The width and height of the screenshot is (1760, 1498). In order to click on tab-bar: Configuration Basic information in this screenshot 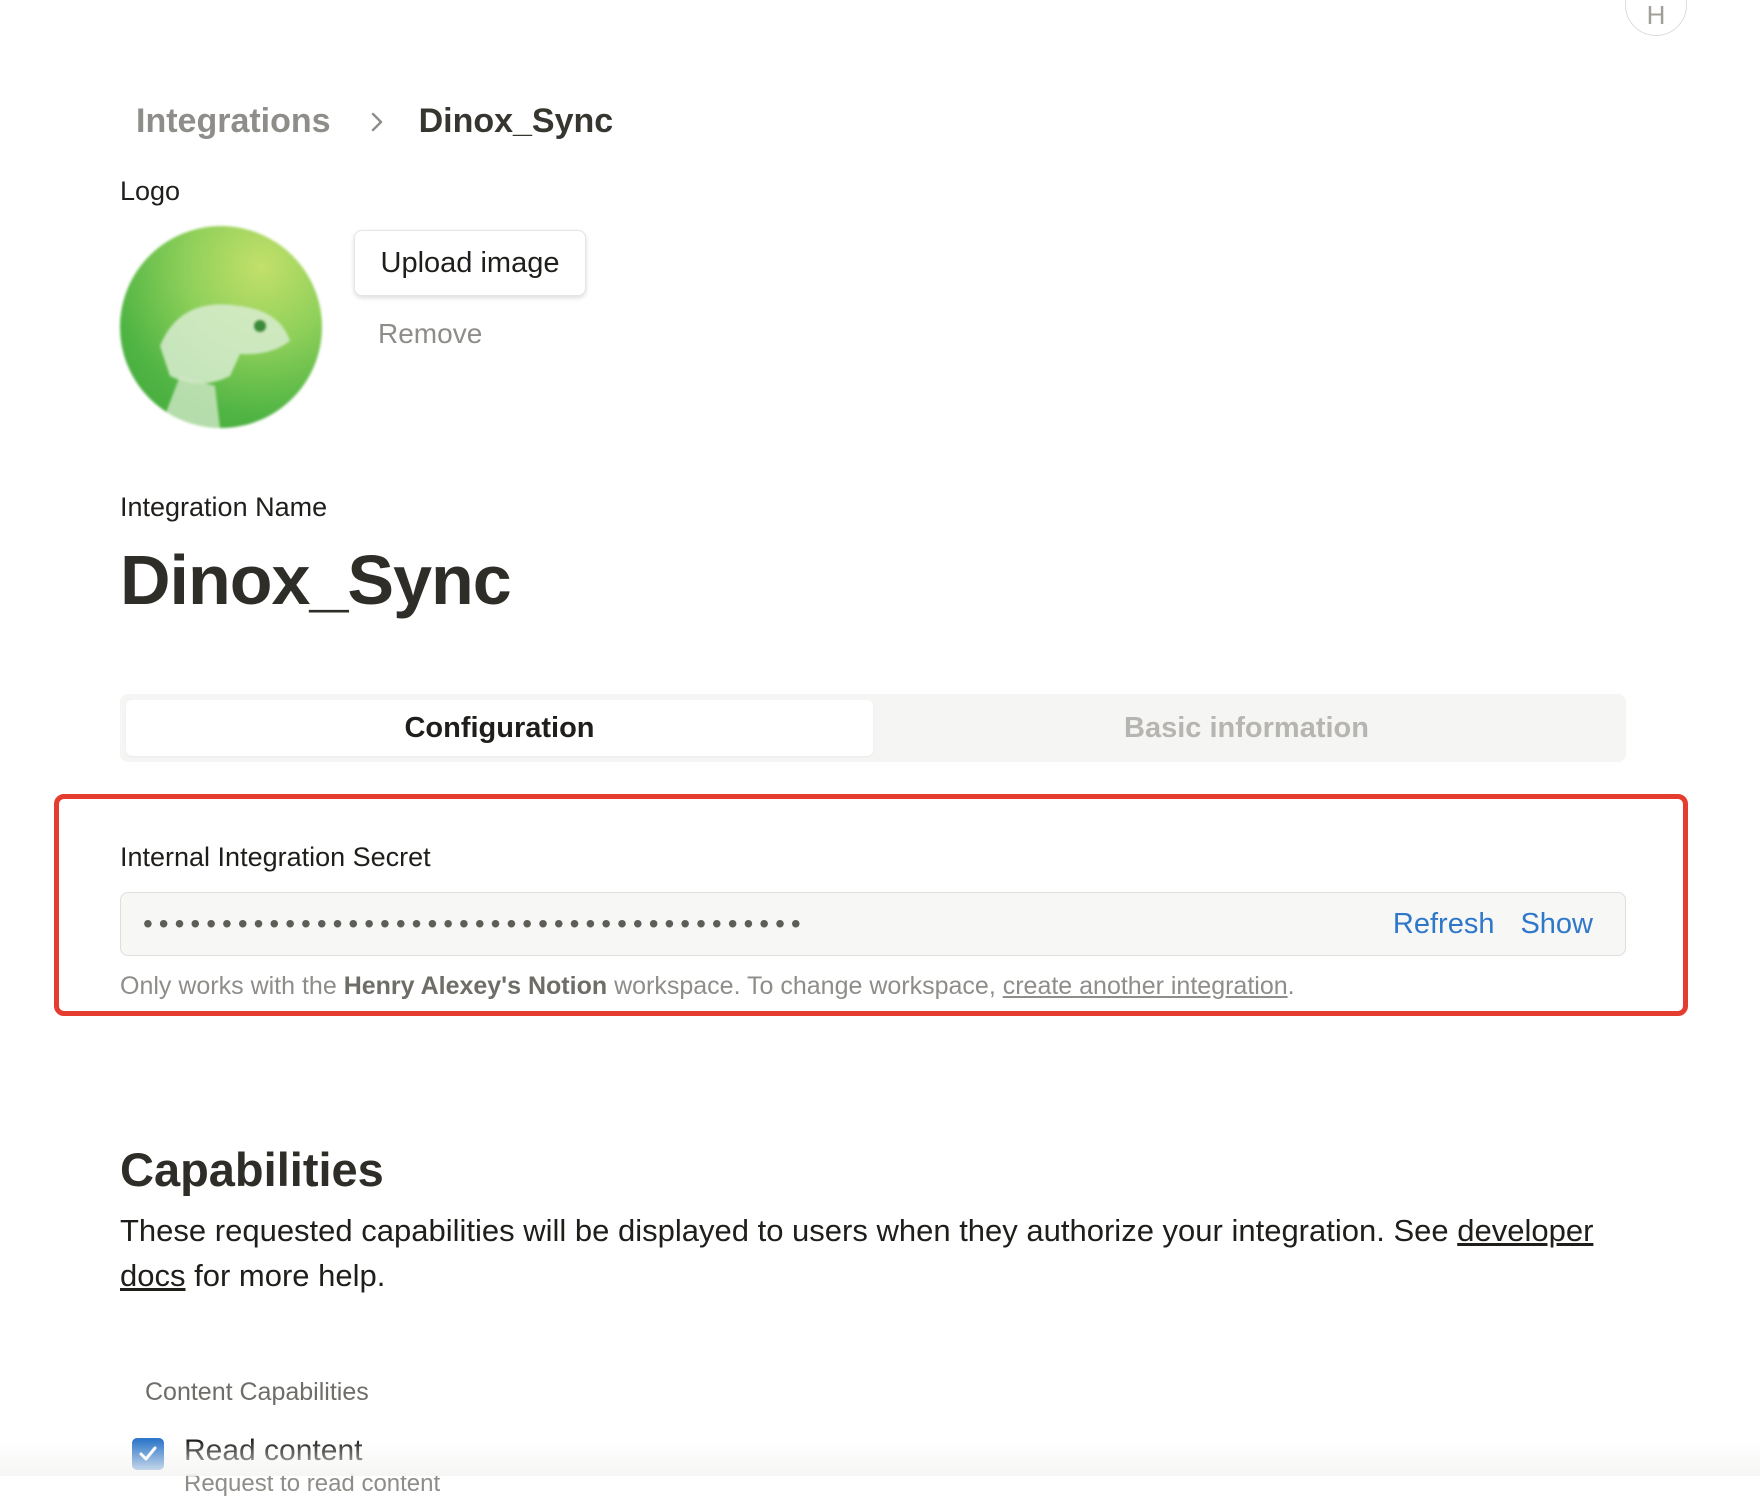, I will do `click(873, 728)`.